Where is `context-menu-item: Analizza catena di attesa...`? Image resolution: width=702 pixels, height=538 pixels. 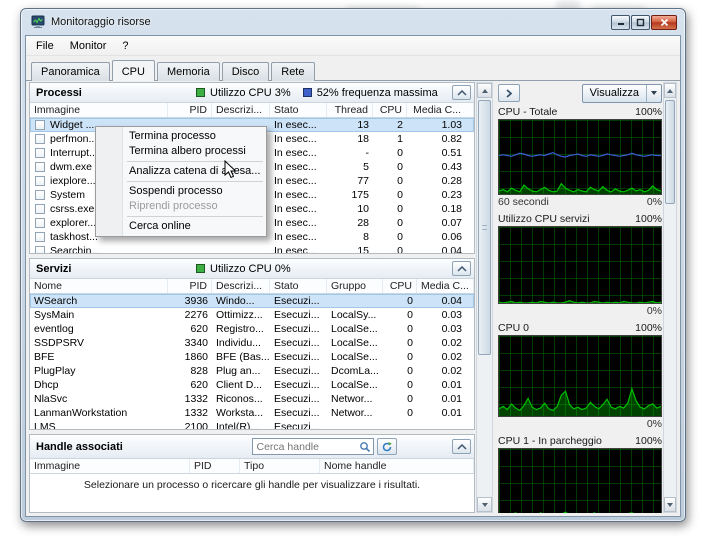 context-menu-item: Analizza catena di attesa... is located at coordinates (181, 171).